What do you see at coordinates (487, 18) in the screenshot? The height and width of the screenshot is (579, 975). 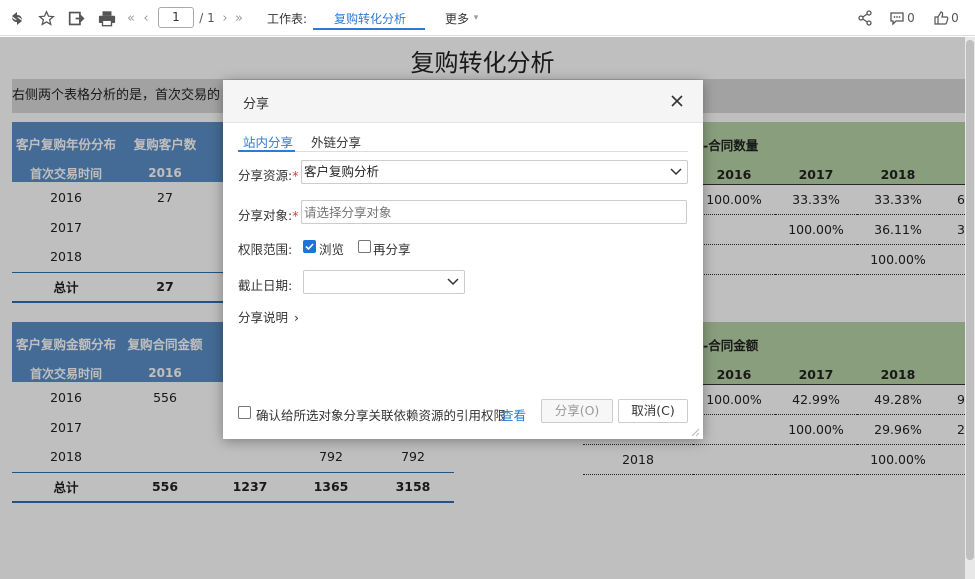 I see `top-toolbar: « ‹ 1 / 1 › » 工作表: 复购转化分析 更多 ▾ 0 0` at bounding box center [487, 18].